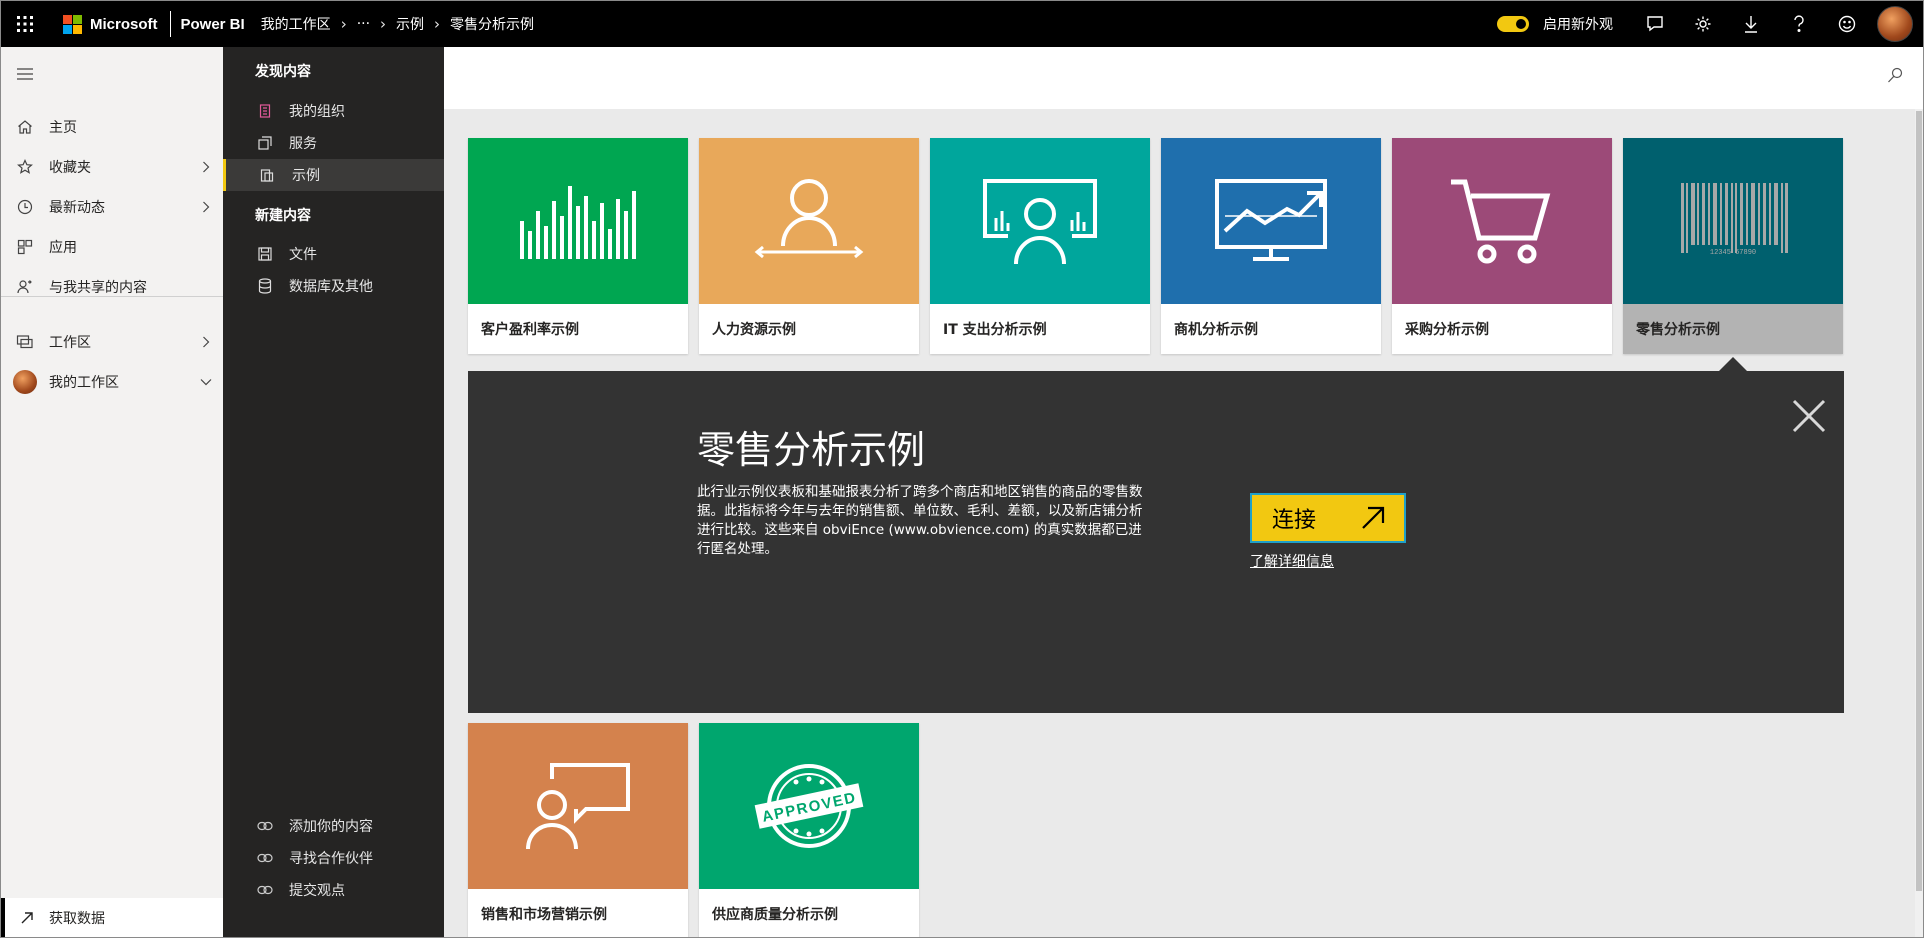 The height and width of the screenshot is (938, 1924). What do you see at coordinates (112, 207) in the screenshot?
I see `nav-item-recent: 最新动态` at bounding box center [112, 207].